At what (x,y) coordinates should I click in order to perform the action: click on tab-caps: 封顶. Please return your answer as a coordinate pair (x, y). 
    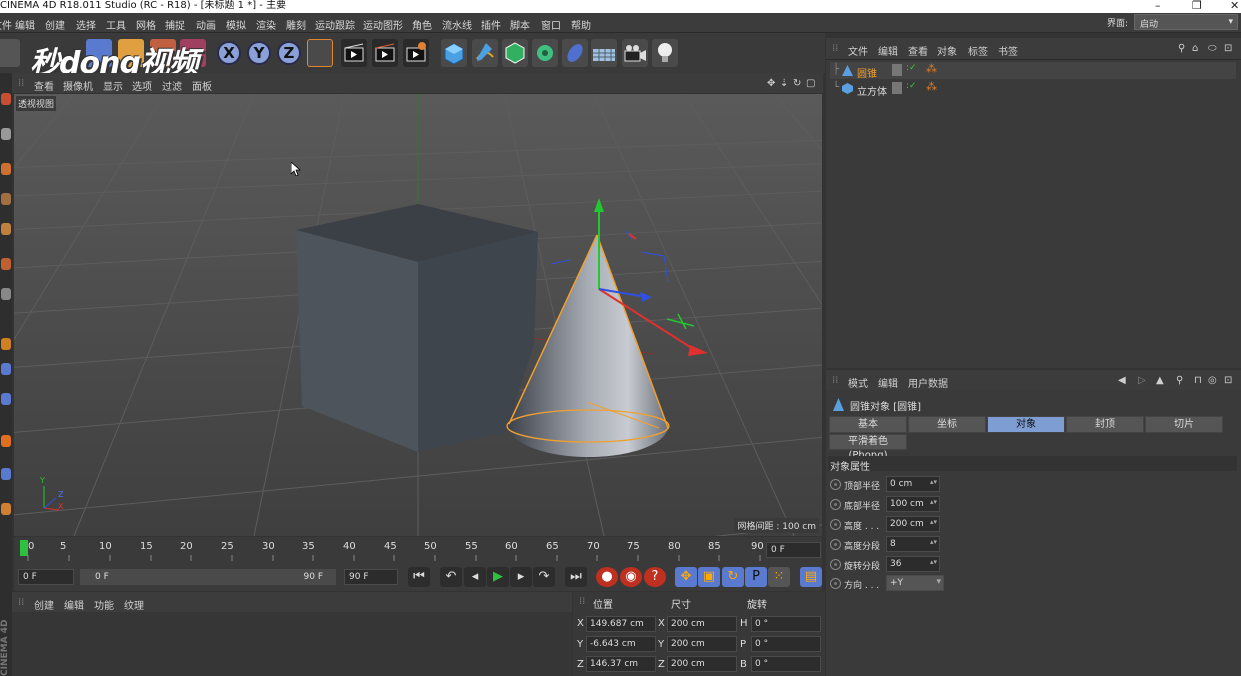
    Looking at the image, I should click on (1105, 424).